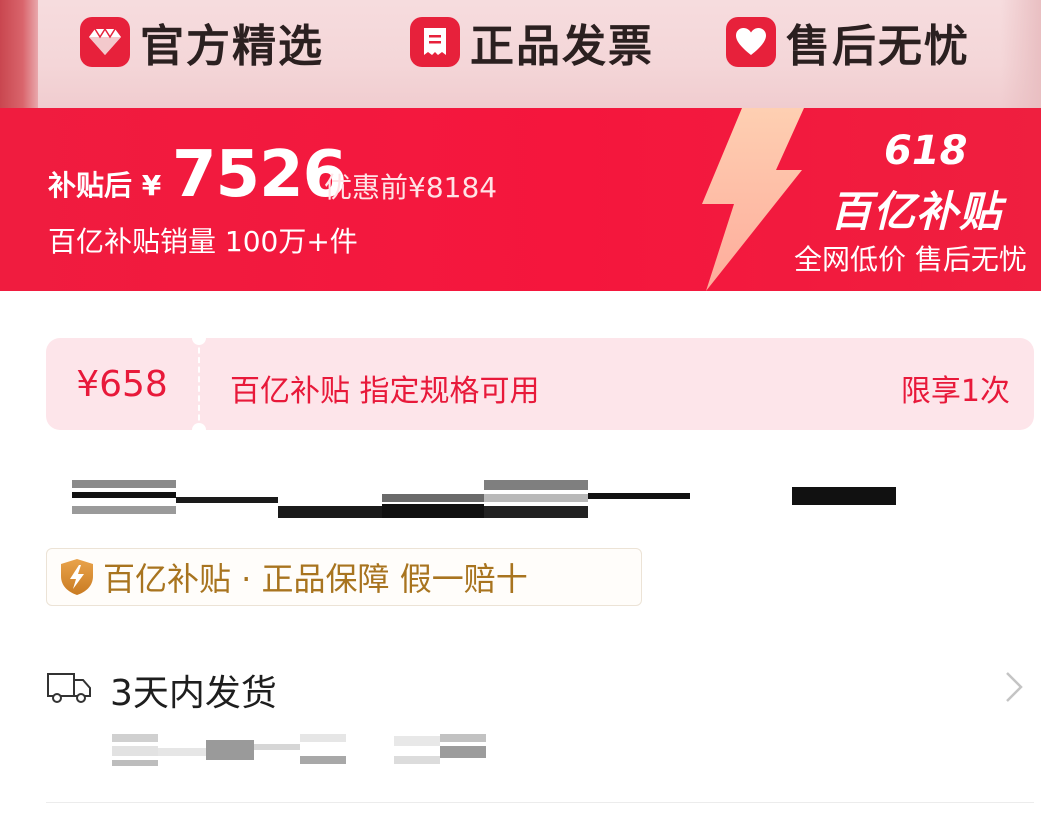  I want to click on coupon-notch-bottom, so click(199, 426).